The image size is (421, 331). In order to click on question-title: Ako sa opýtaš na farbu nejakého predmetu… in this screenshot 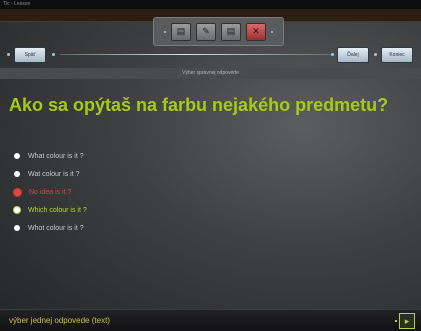, I will do `click(199, 105)`.